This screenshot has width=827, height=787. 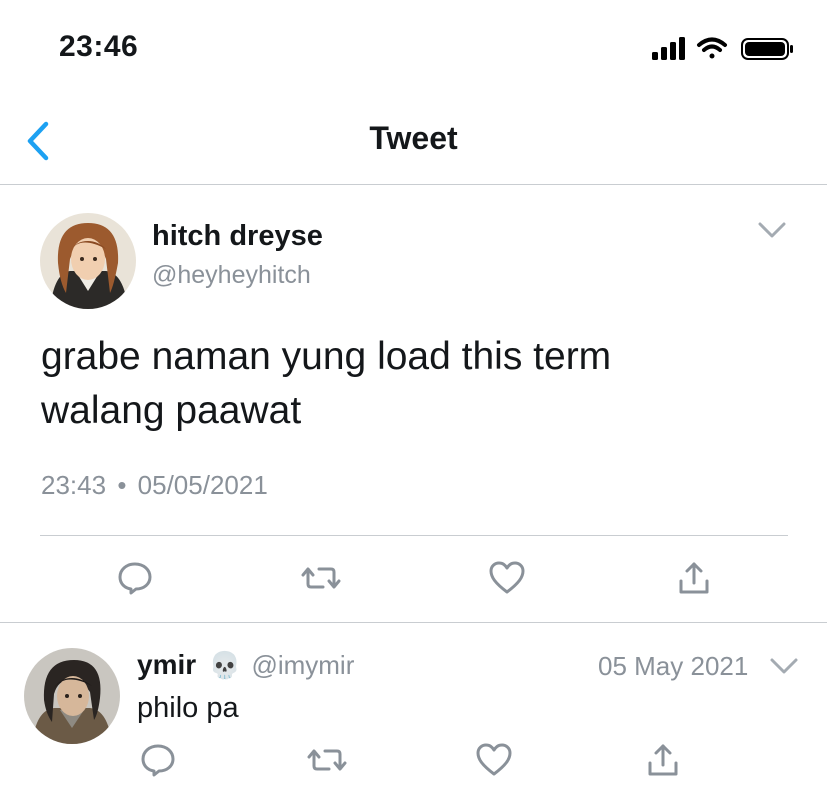 I want to click on tweet-text-line: walang paawat, so click(x=171, y=410).